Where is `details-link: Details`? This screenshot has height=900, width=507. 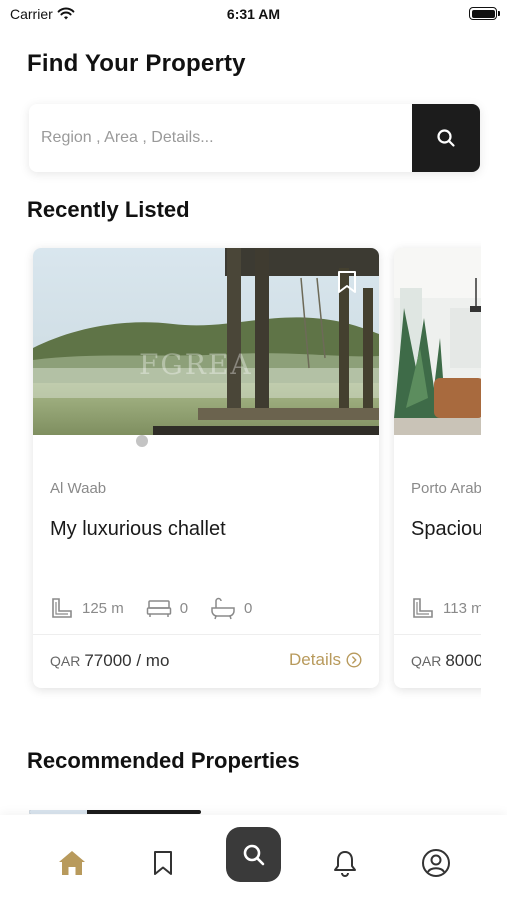
details-link: Details is located at coordinates (325, 660).